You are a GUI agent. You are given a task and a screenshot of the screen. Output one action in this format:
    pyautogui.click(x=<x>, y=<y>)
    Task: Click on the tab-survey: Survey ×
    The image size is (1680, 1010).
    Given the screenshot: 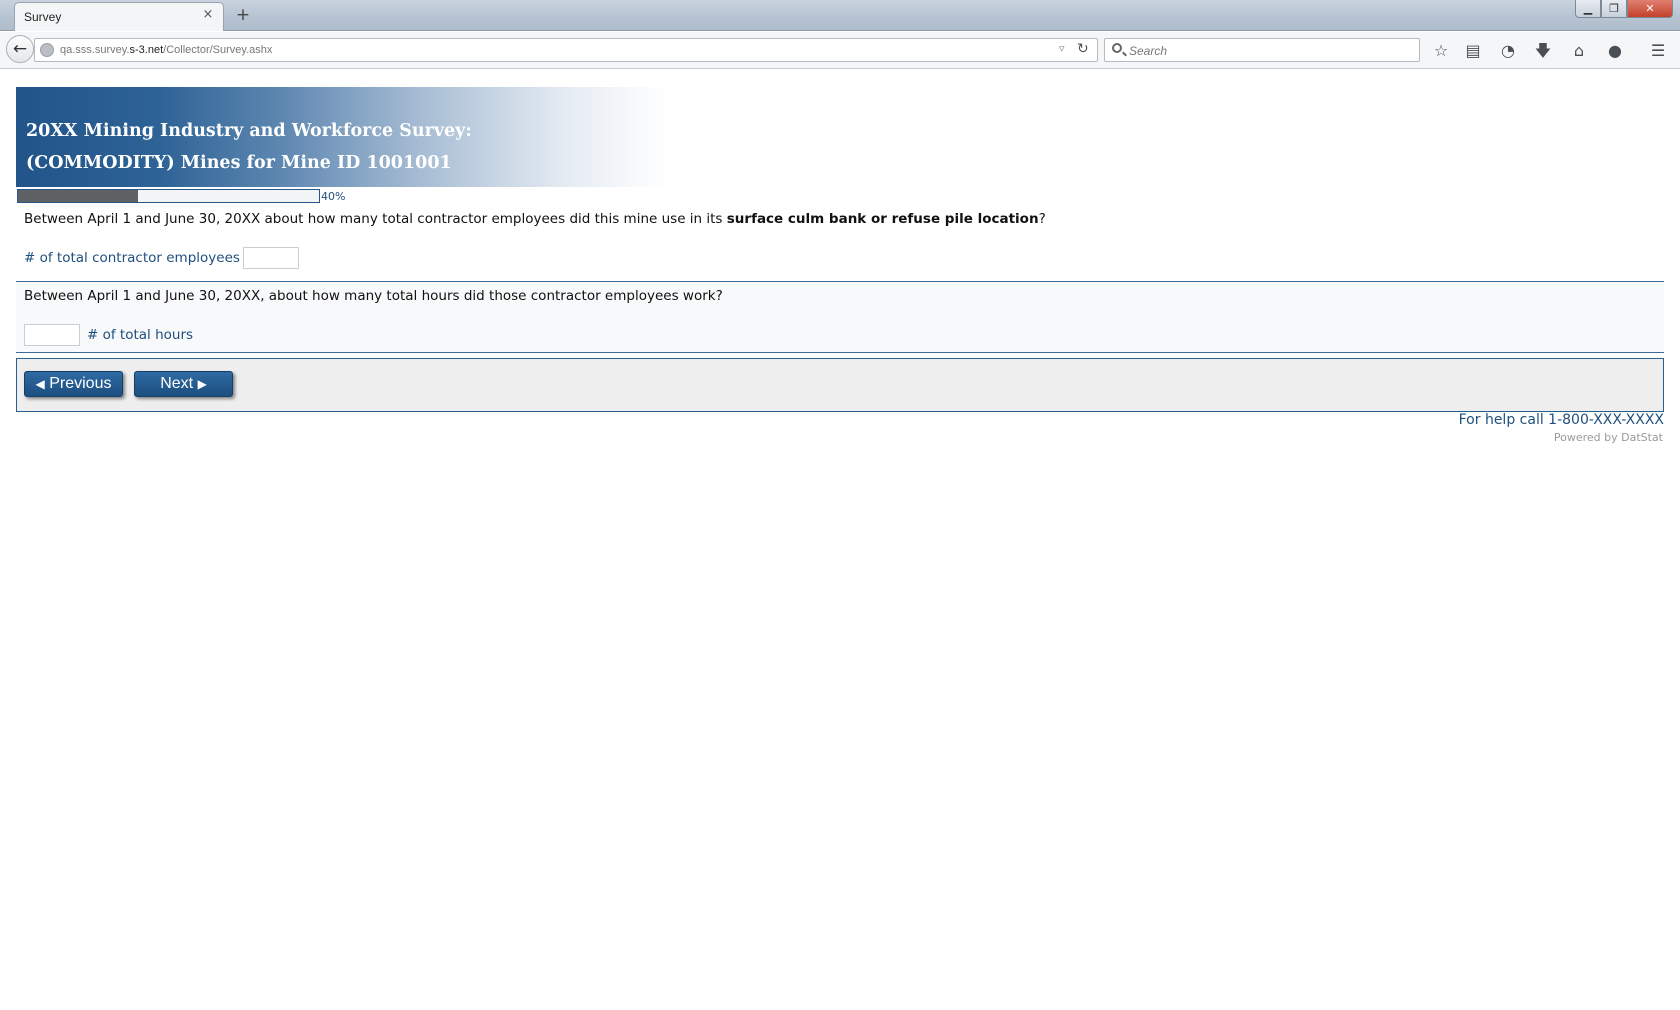 What is the action you would take?
    pyautogui.click(x=119, y=16)
    